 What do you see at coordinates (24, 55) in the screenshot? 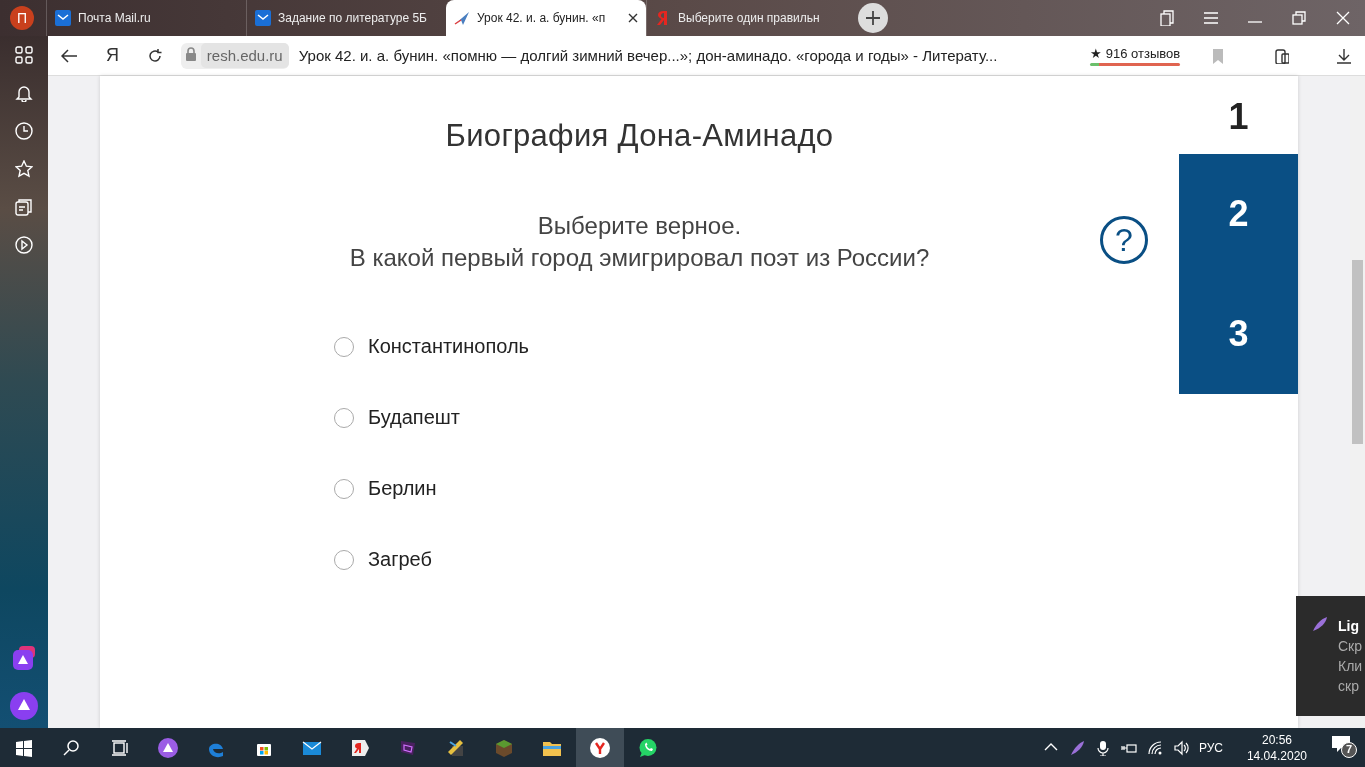
I see `apps-grid-icon` at bounding box center [24, 55].